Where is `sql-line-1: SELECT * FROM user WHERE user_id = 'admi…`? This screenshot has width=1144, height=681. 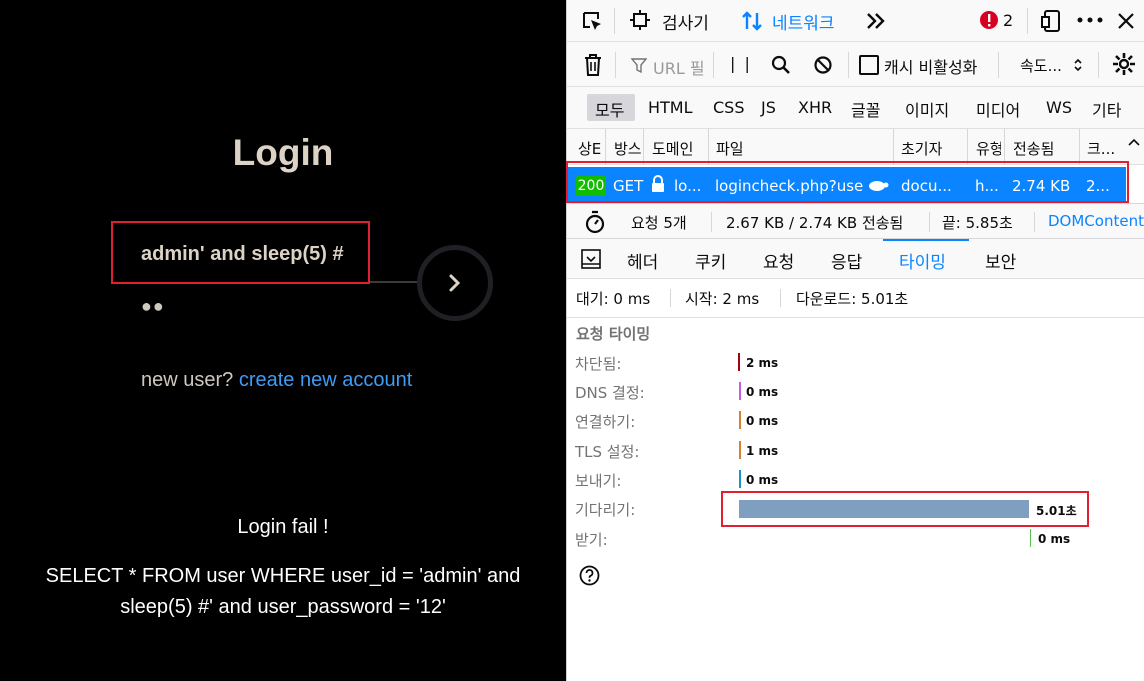 sql-line-1: SELECT * FROM user WHERE user_id = 'admi… is located at coordinates (283, 576).